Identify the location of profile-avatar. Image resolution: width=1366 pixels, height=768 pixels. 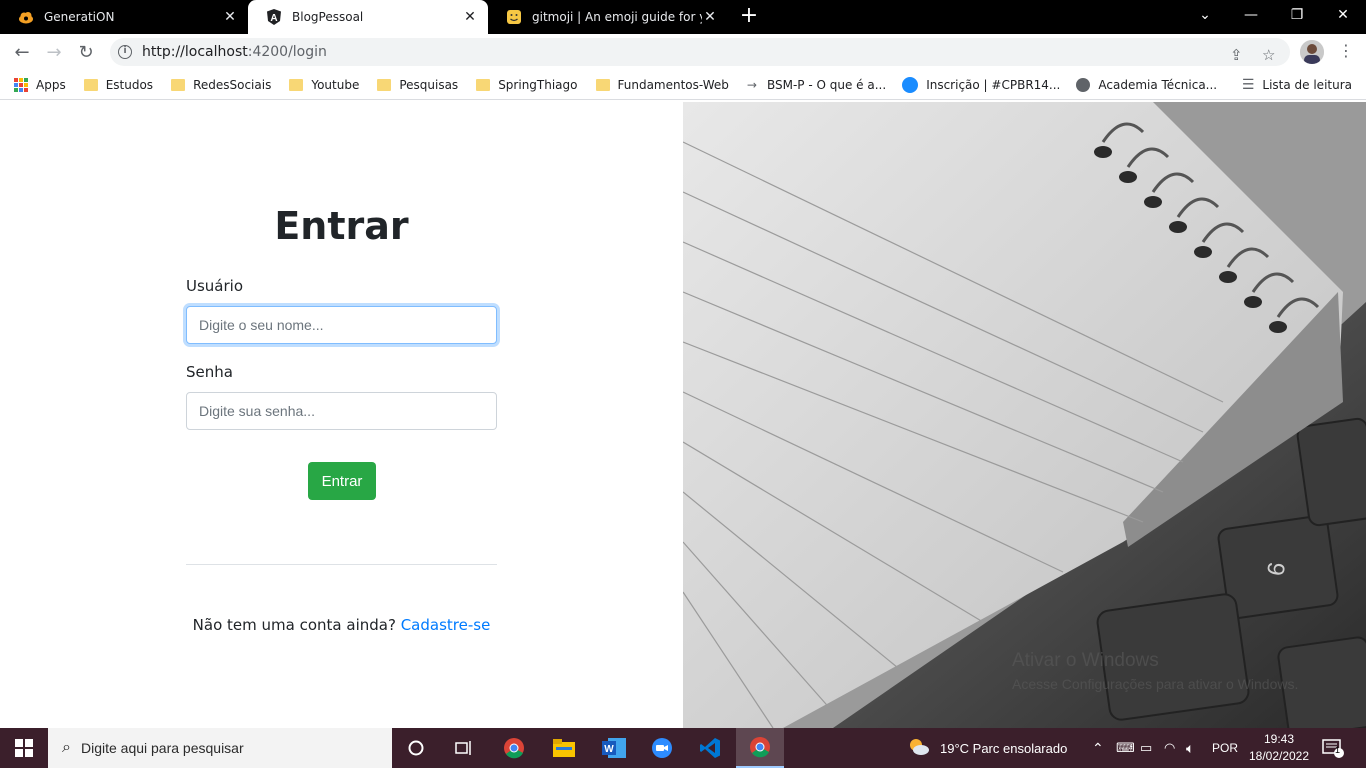
(1312, 52).